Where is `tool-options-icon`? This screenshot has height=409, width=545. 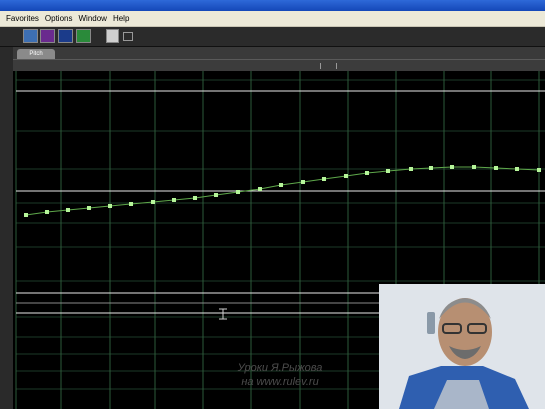 tool-options-icon is located at coordinates (128, 36).